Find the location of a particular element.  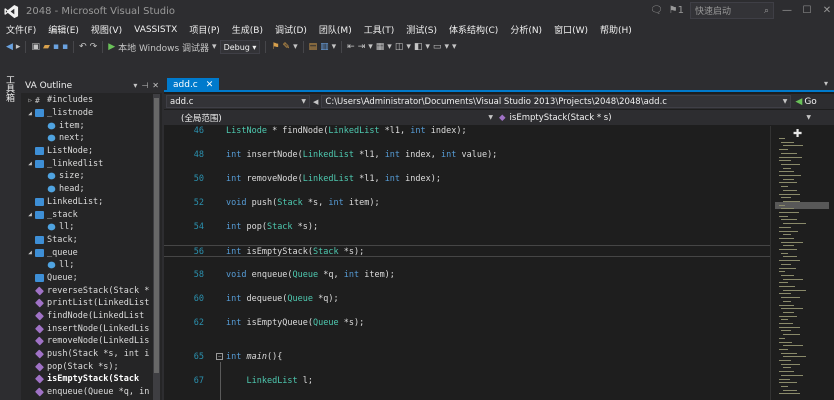

go-button: ◀ Go is located at coordinates (805, 102).